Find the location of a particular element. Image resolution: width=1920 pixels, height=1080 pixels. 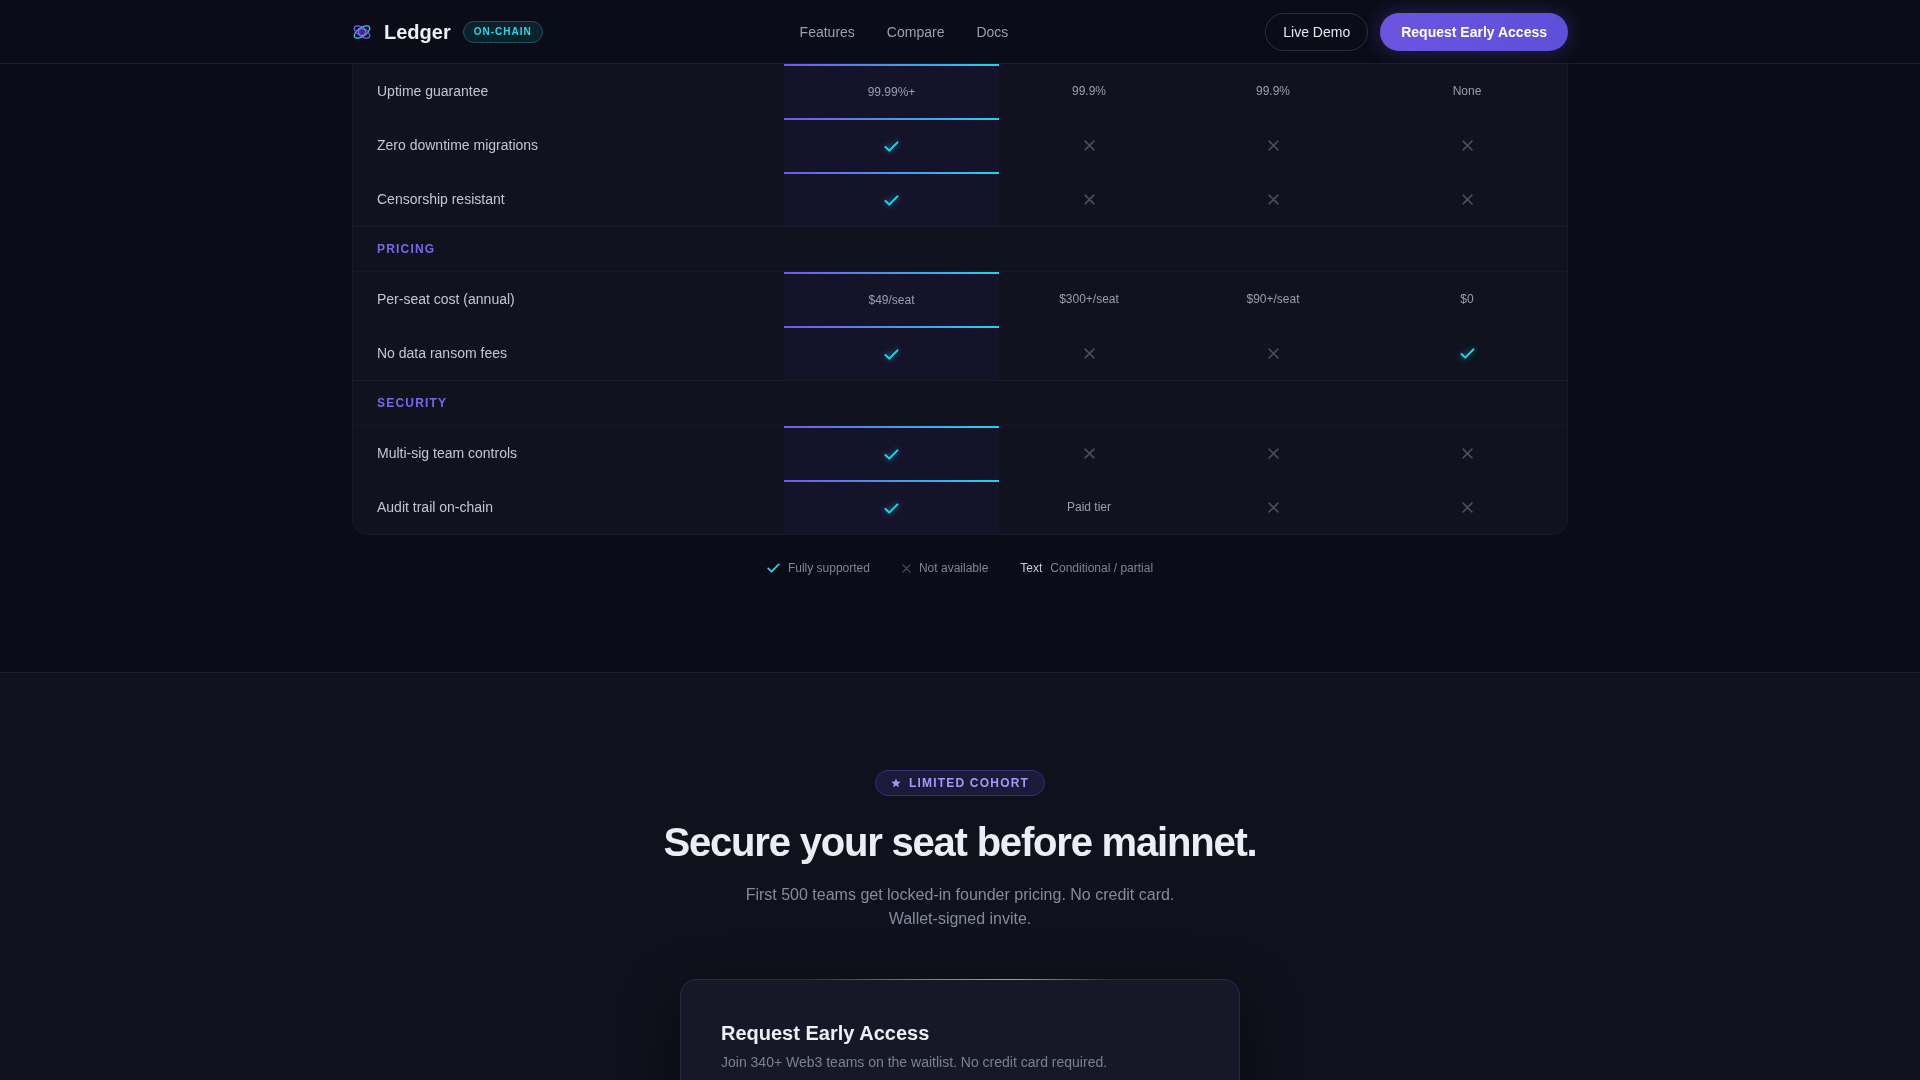

cross-icon is located at coordinates (906, 568).